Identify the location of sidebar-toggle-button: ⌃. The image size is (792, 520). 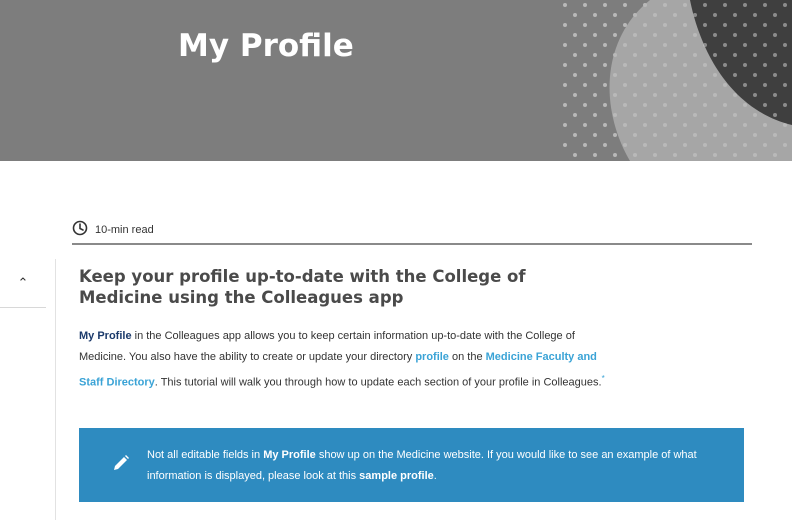
(23, 283).